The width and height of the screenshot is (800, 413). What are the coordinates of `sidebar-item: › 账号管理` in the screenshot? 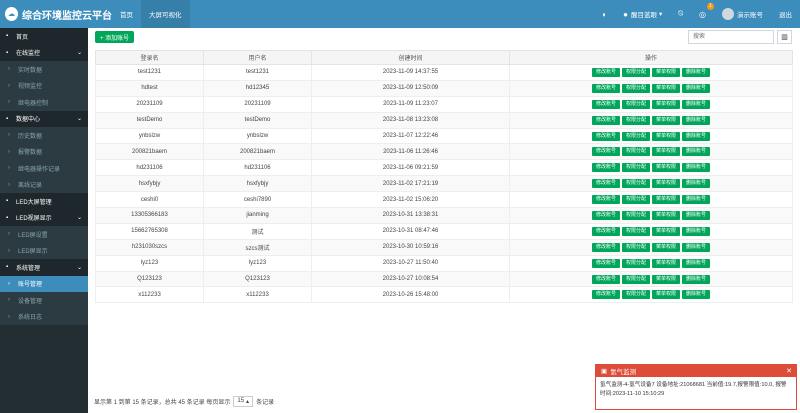 It's located at (44, 283).